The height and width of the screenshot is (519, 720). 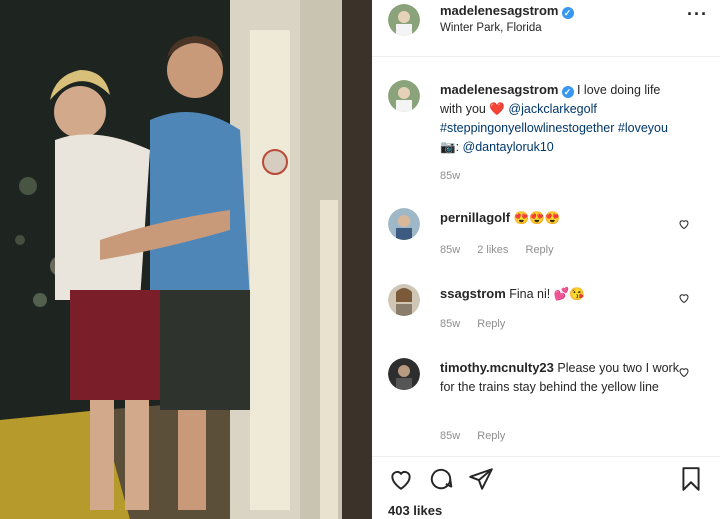 What do you see at coordinates (548, 314) in the screenshot?
I see `comment-item: ssagstrom Fina ni! 💕😘 85w Reply` at bounding box center [548, 314].